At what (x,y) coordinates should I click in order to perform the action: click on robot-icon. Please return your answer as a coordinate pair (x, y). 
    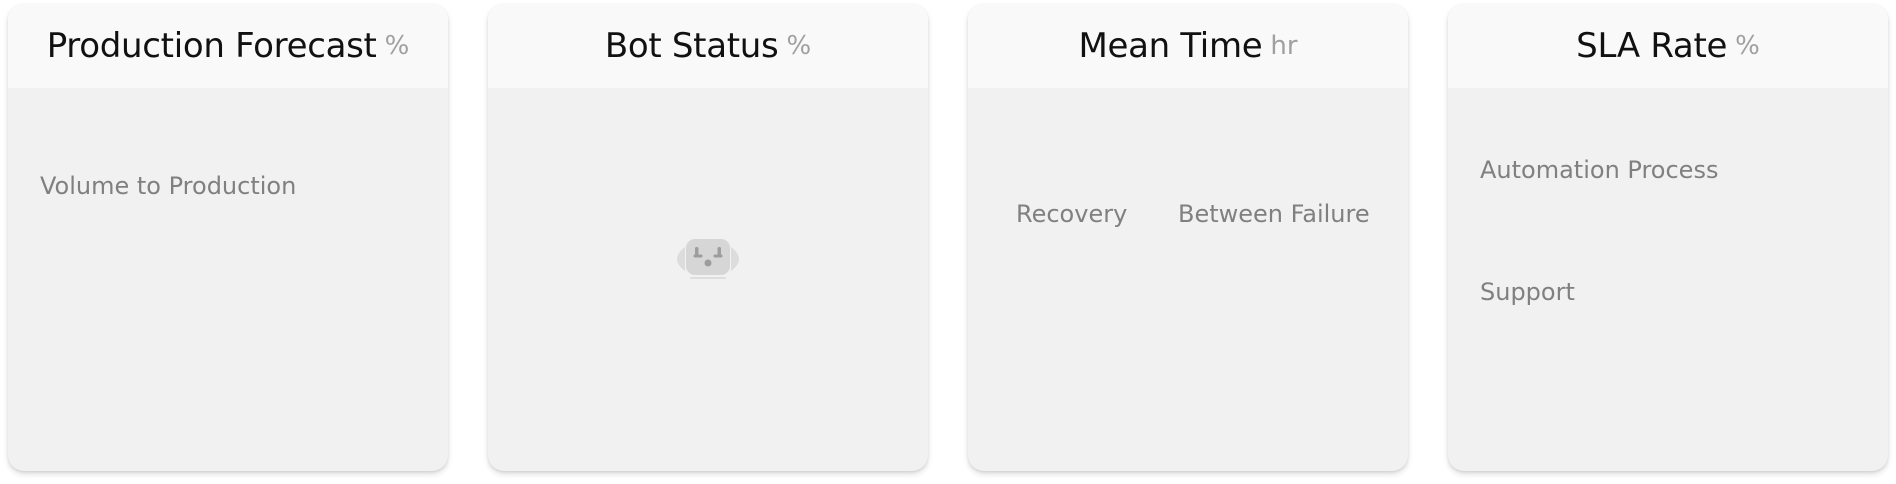
    Looking at the image, I should click on (708, 259).